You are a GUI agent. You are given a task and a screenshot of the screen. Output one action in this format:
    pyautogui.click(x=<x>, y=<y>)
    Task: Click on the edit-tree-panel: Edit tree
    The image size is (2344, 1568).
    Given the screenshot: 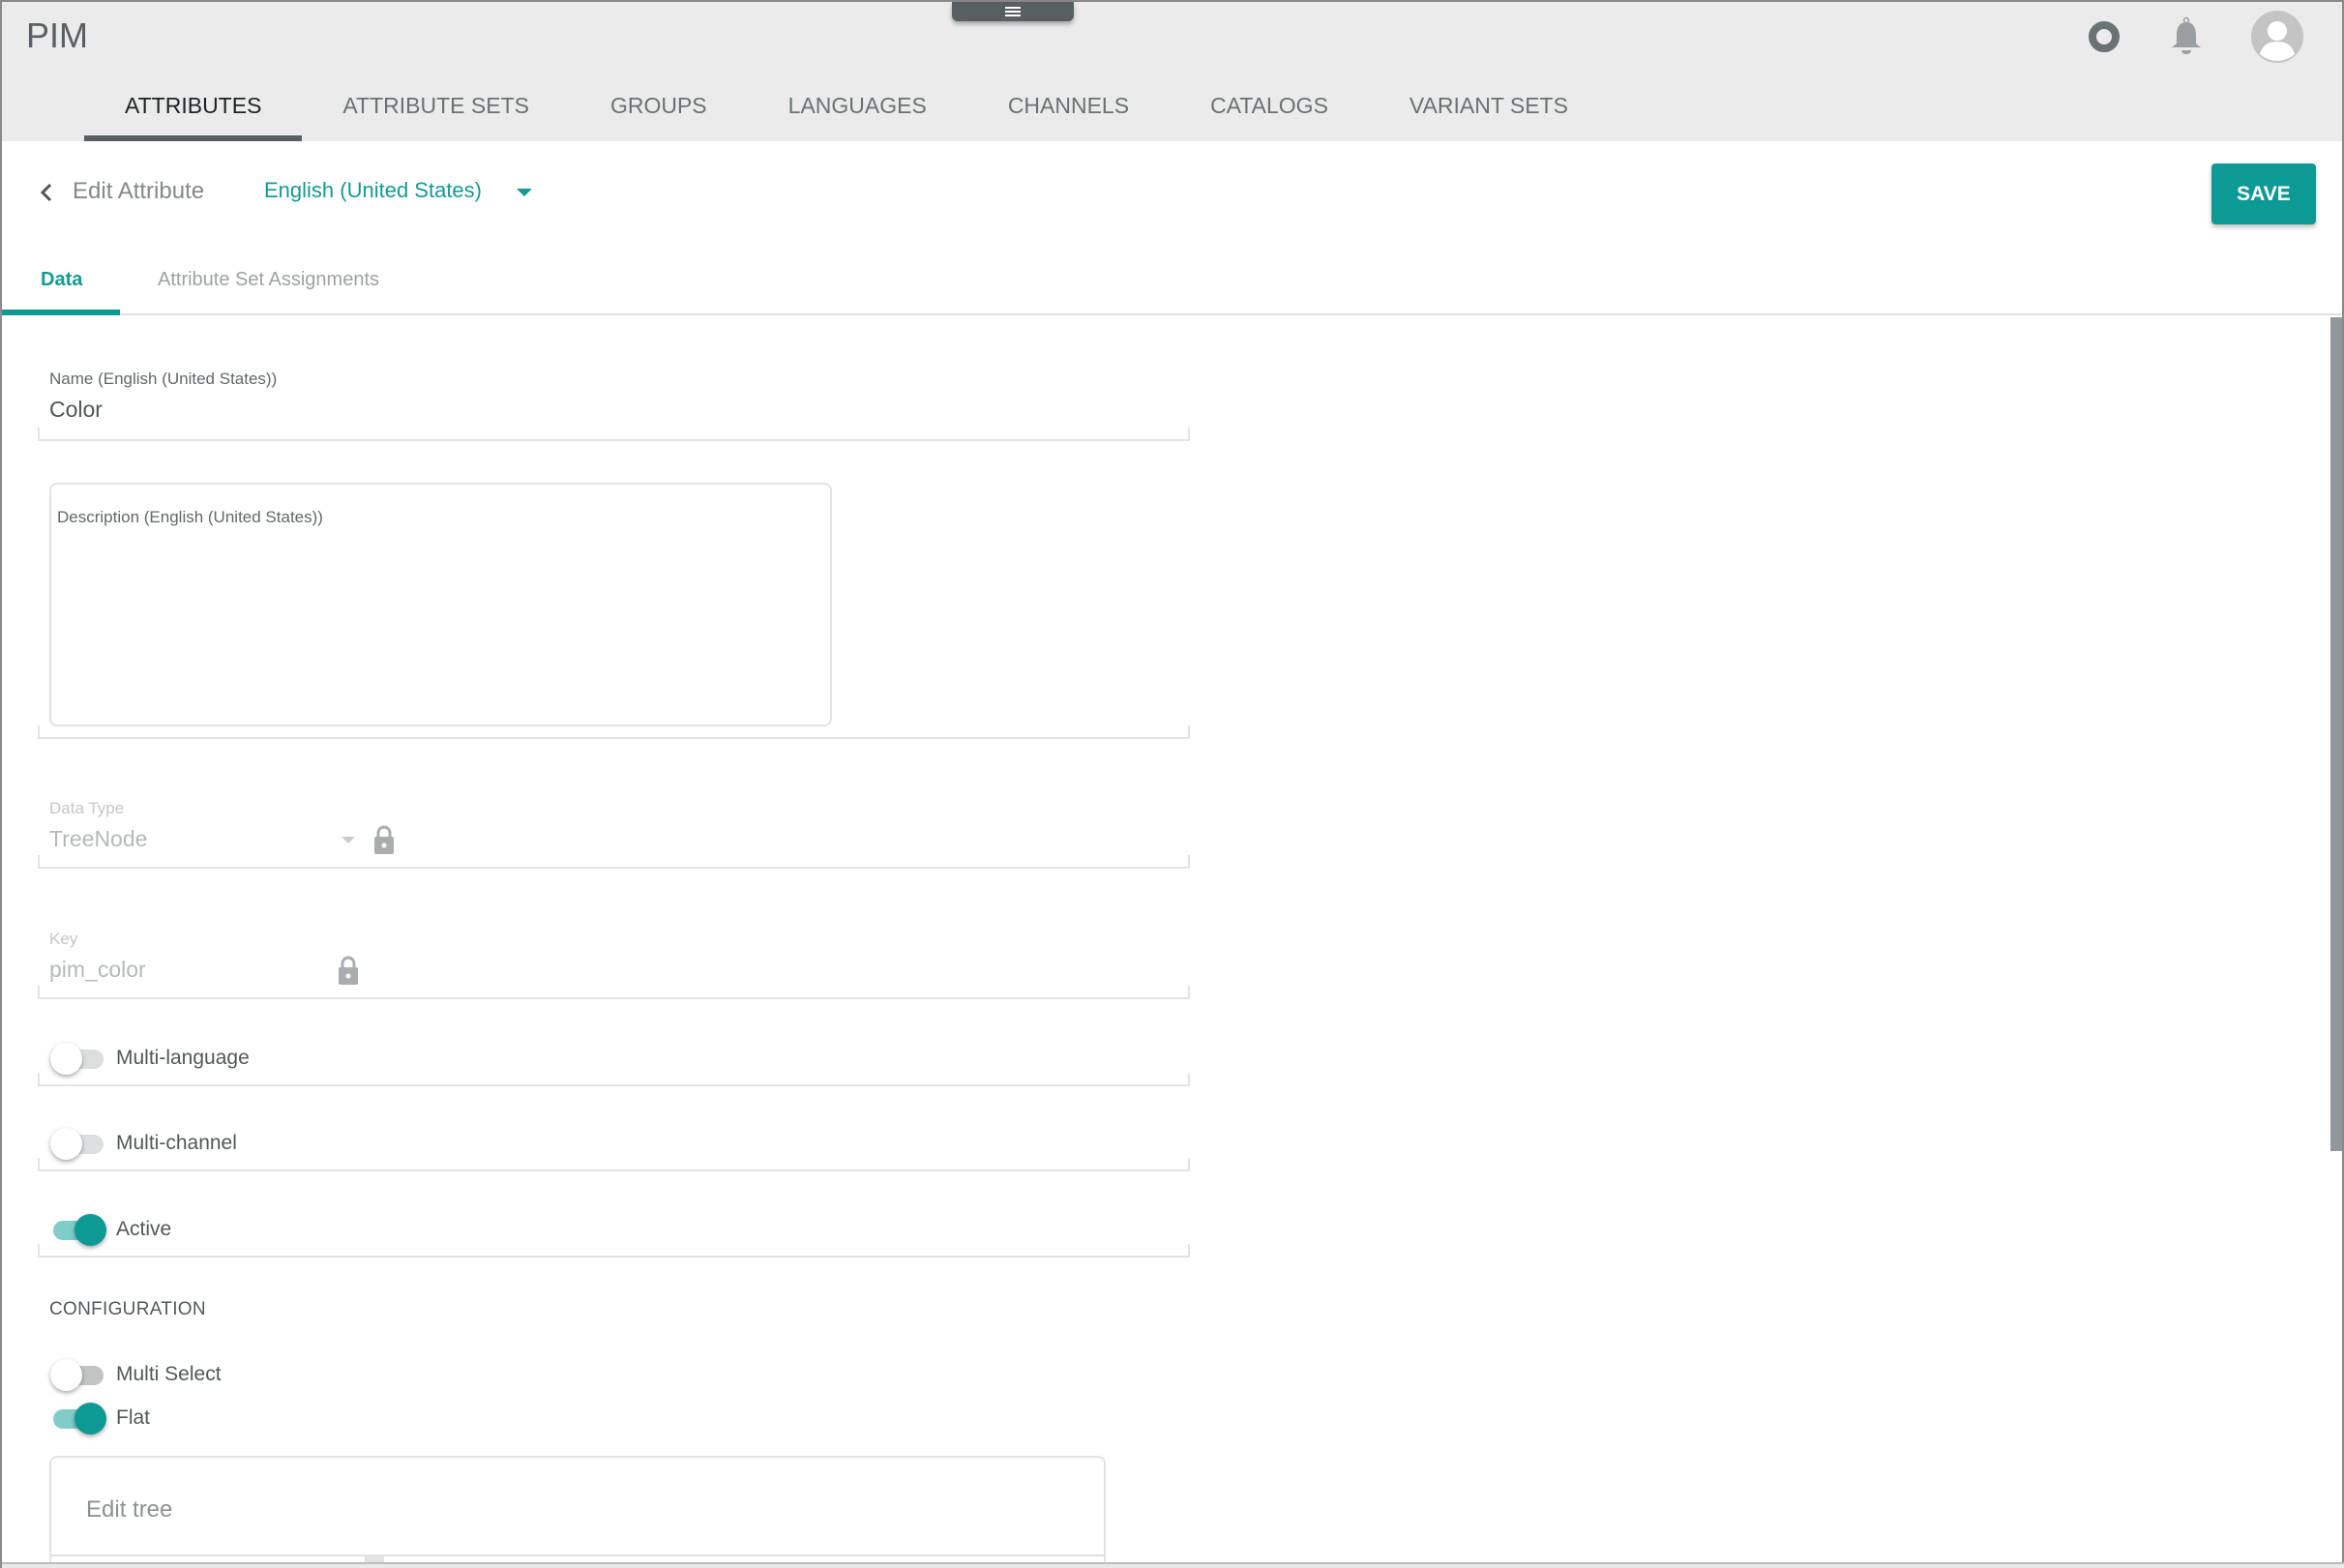 What is the action you would take?
    pyautogui.click(x=577, y=1512)
    